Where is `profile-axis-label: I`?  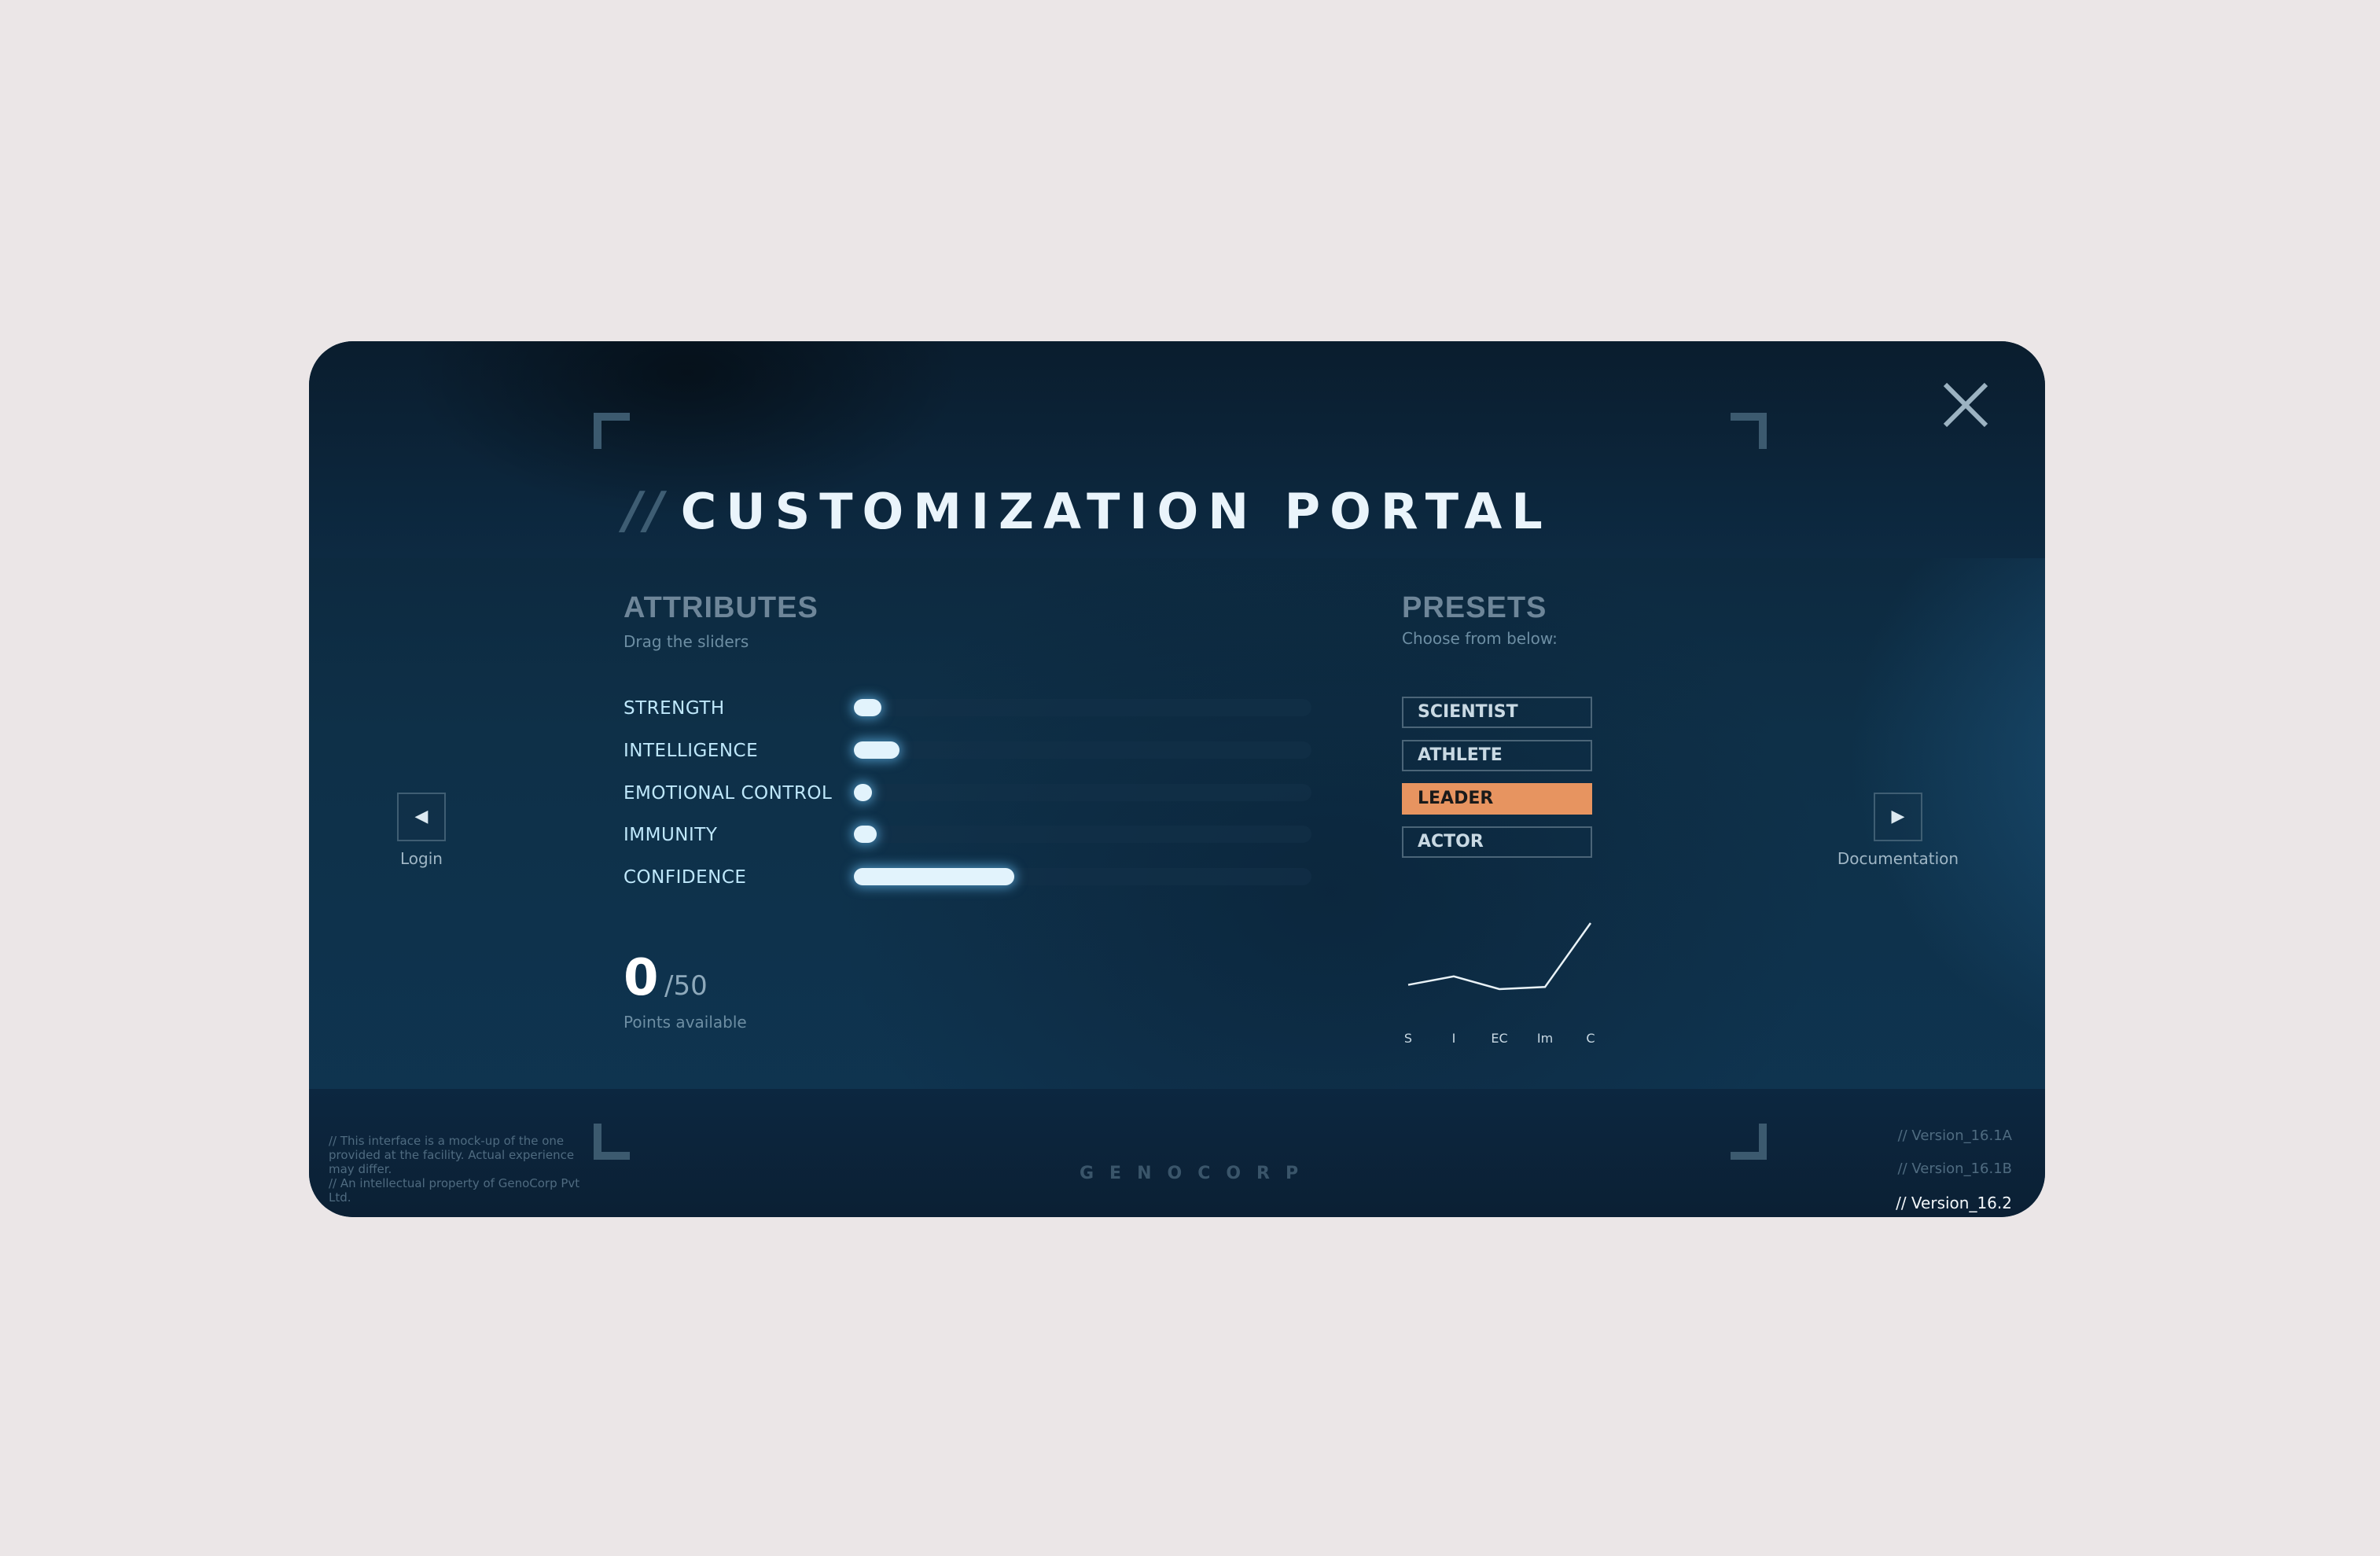
profile-axis-label: I is located at coordinates (1454, 1038).